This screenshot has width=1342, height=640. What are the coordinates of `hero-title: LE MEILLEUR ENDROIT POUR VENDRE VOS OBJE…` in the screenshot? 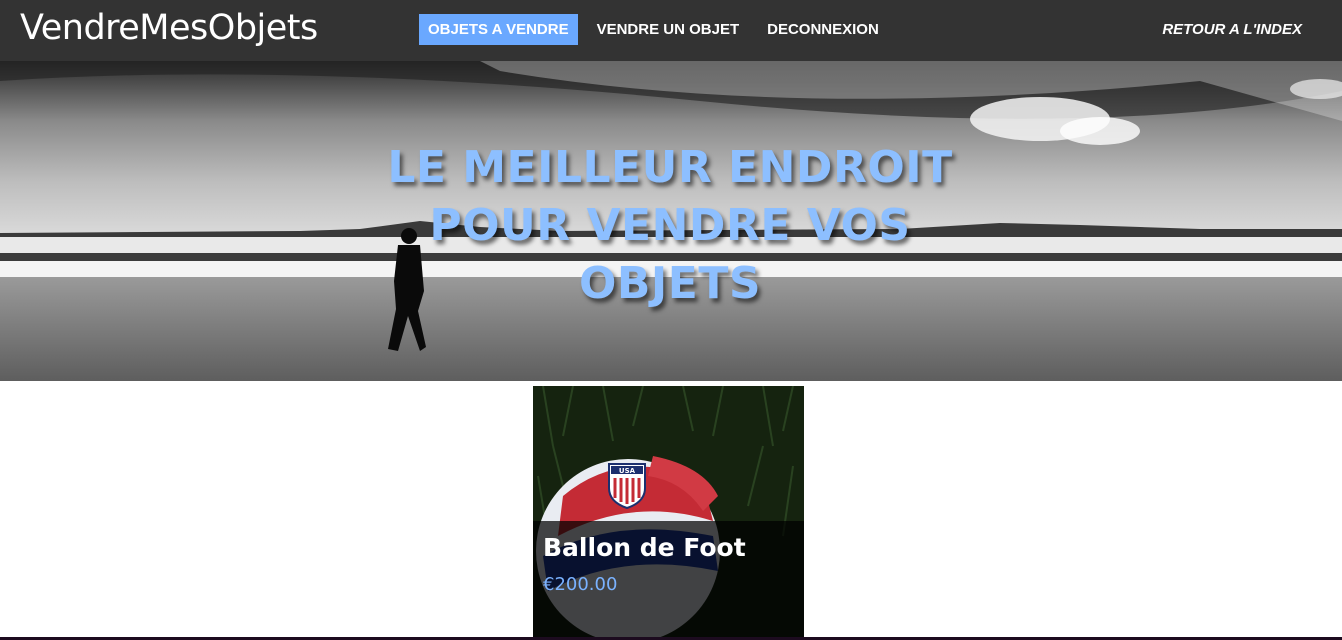 It's located at (670, 225).